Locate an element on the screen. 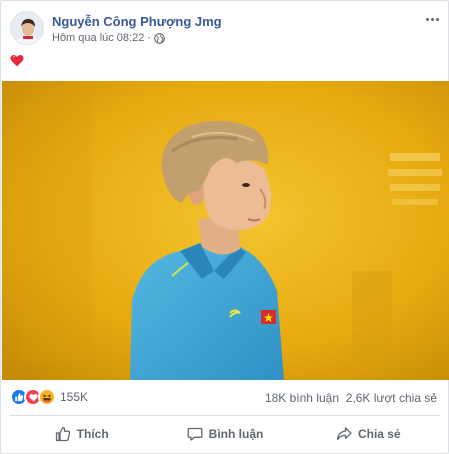 The image size is (449, 454). action-bar: Thích Bình luận Chia sẻ is located at coordinates (225, 434).